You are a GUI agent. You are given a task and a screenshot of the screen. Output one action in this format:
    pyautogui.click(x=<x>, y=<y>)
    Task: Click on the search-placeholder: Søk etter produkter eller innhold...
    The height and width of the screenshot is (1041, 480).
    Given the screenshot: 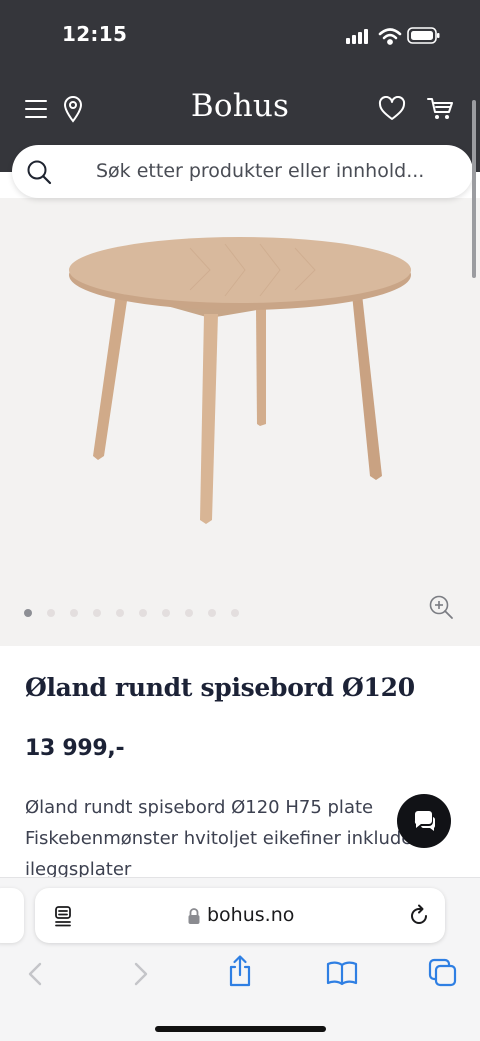 What is the action you would take?
    pyautogui.click(x=260, y=171)
    